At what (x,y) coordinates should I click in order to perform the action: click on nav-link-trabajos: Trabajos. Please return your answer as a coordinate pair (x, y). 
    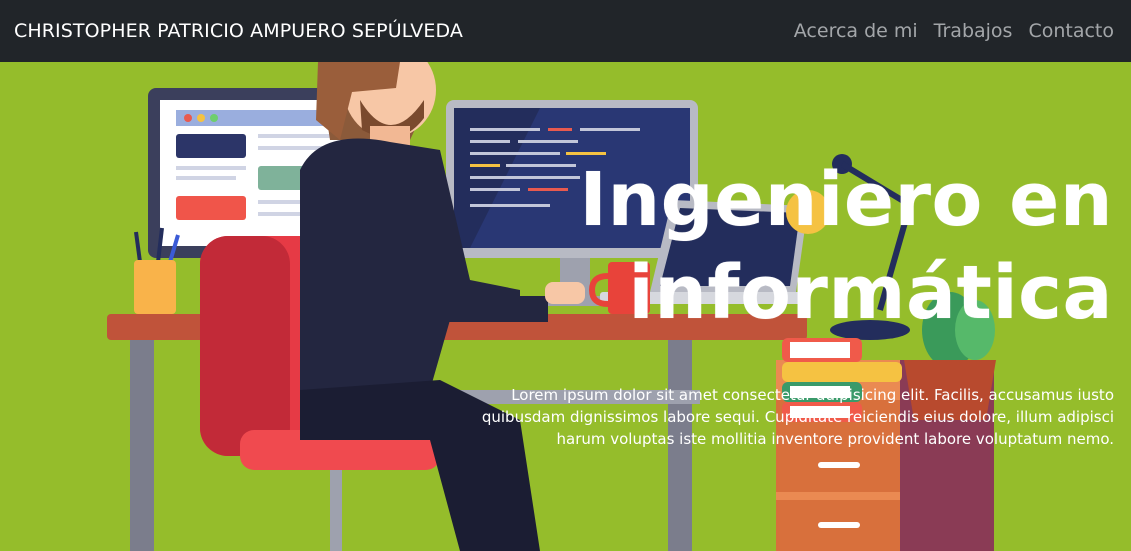
    Looking at the image, I should click on (973, 31).